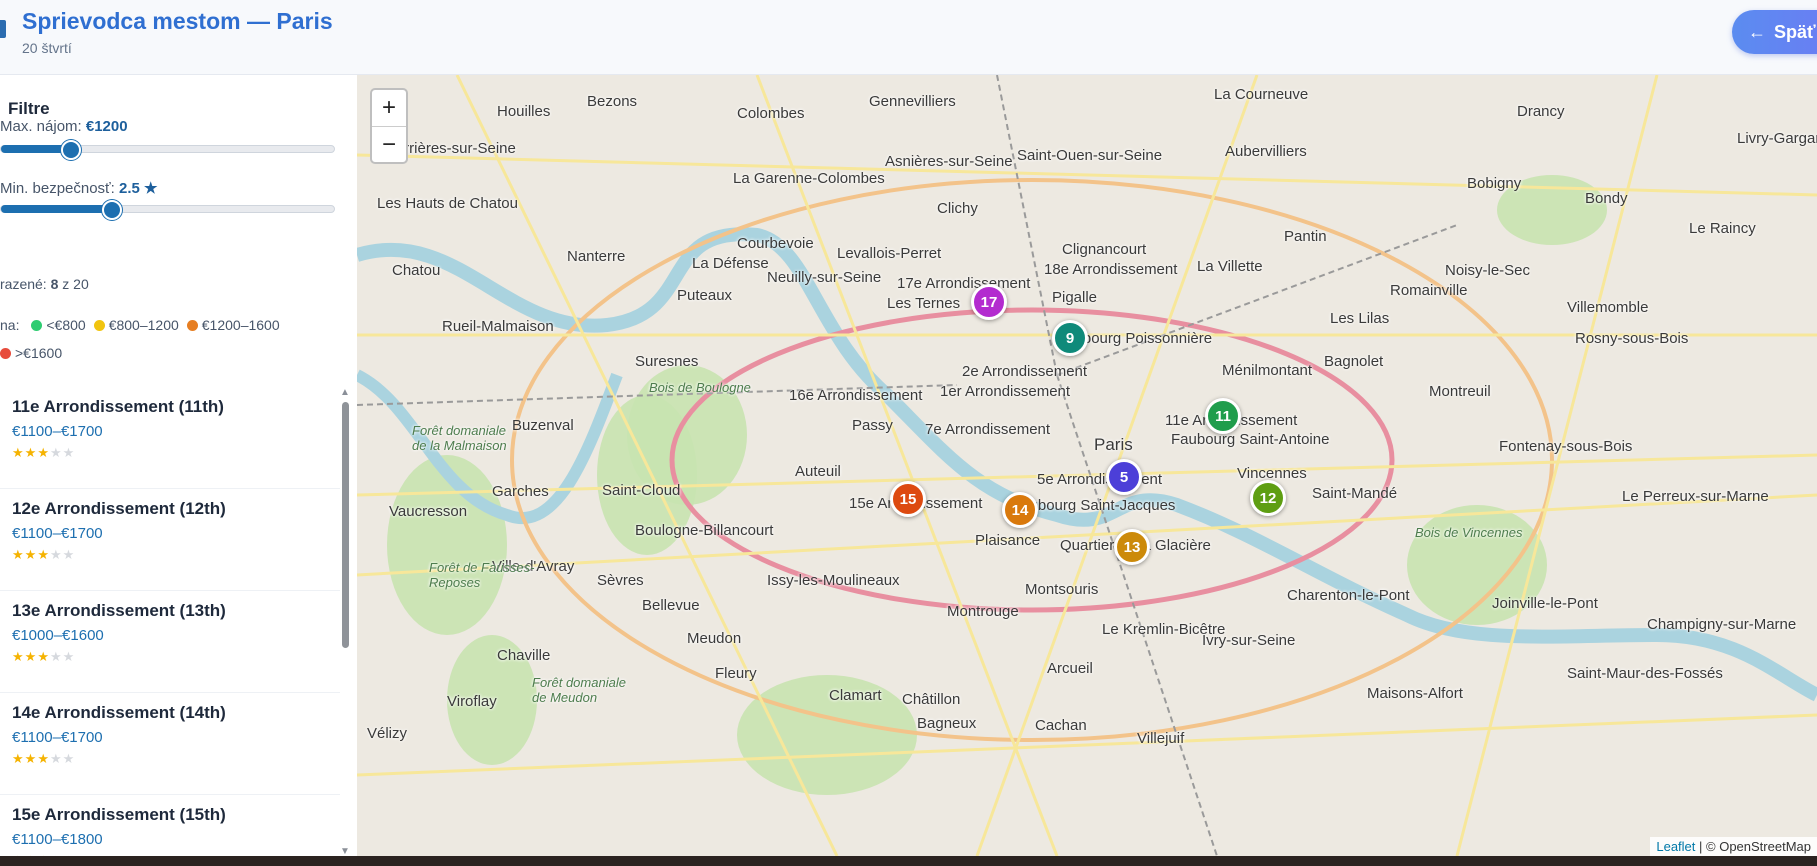 This screenshot has height=866, width=1817. What do you see at coordinates (1223, 416) in the screenshot?
I see `district-marker: 11` at bounding box center [1223, 416].